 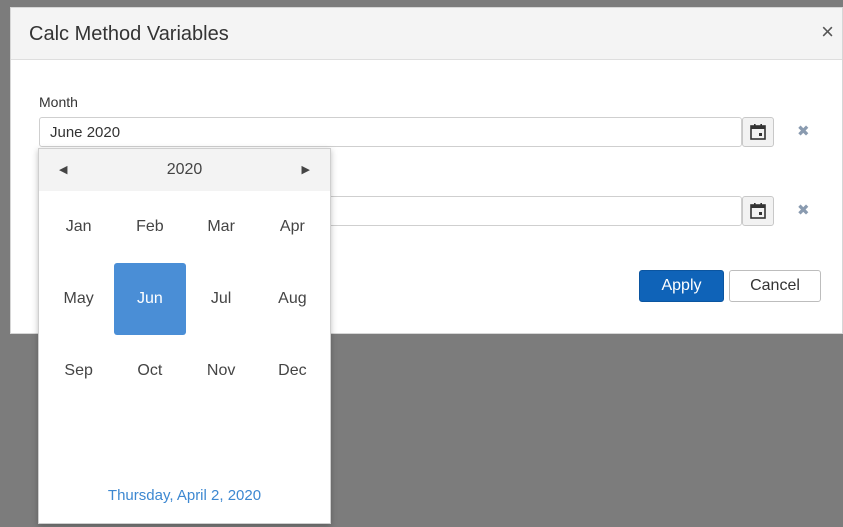 I want to click on month-label: Month, so click(x=58, y=102).